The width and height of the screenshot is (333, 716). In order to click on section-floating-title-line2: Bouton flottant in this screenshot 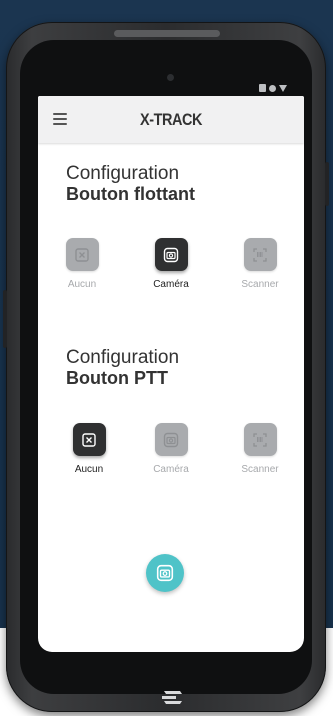, I will do `click(130, 194)`.